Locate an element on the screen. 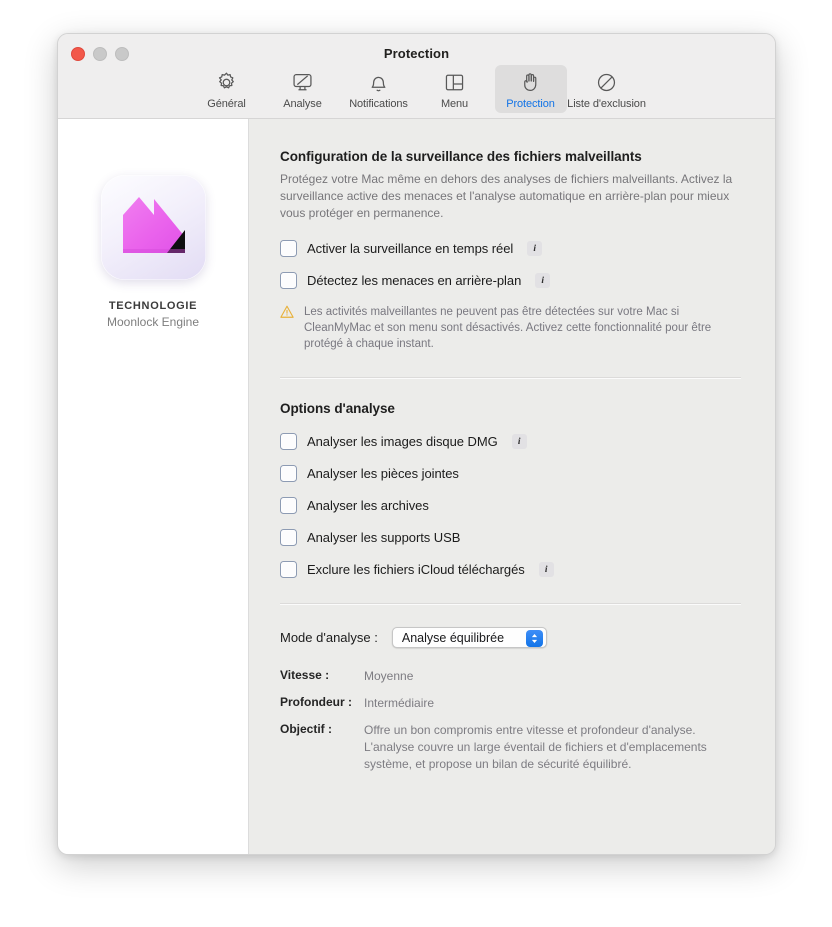 This screenshot has height=927, width=832. checkbox-scan-usb is located at coordinates (288, 537).